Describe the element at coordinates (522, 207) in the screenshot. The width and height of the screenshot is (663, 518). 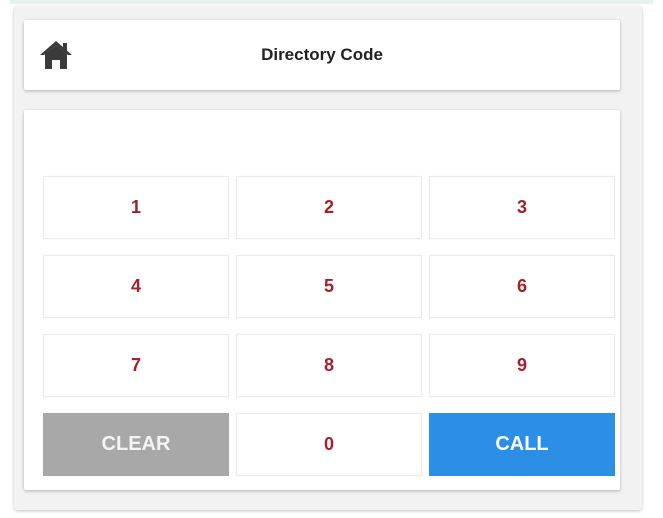
I see `key-3: 3` at that location.